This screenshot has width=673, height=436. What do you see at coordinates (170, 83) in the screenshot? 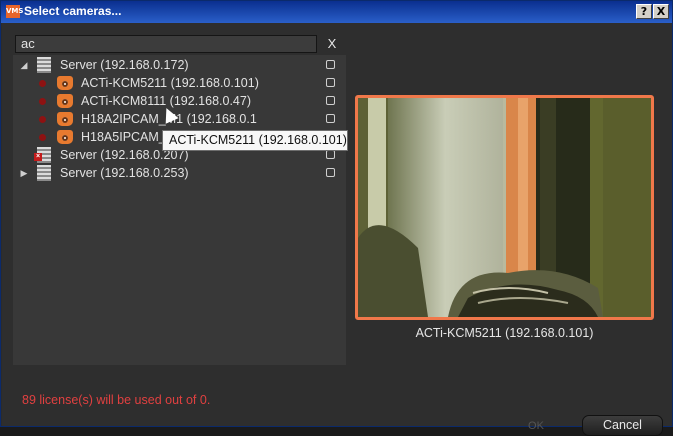
I see `camera-label: ACTi-KCM5211 (192.168.0.101)` at bounding box center [170, 83].